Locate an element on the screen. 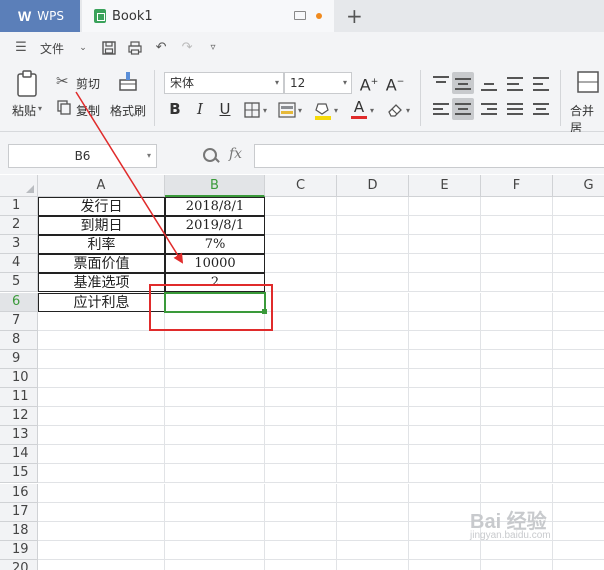 The width and height of the screenshot is (604, 570). cell-style-icon is located at coordinates (287, 110).